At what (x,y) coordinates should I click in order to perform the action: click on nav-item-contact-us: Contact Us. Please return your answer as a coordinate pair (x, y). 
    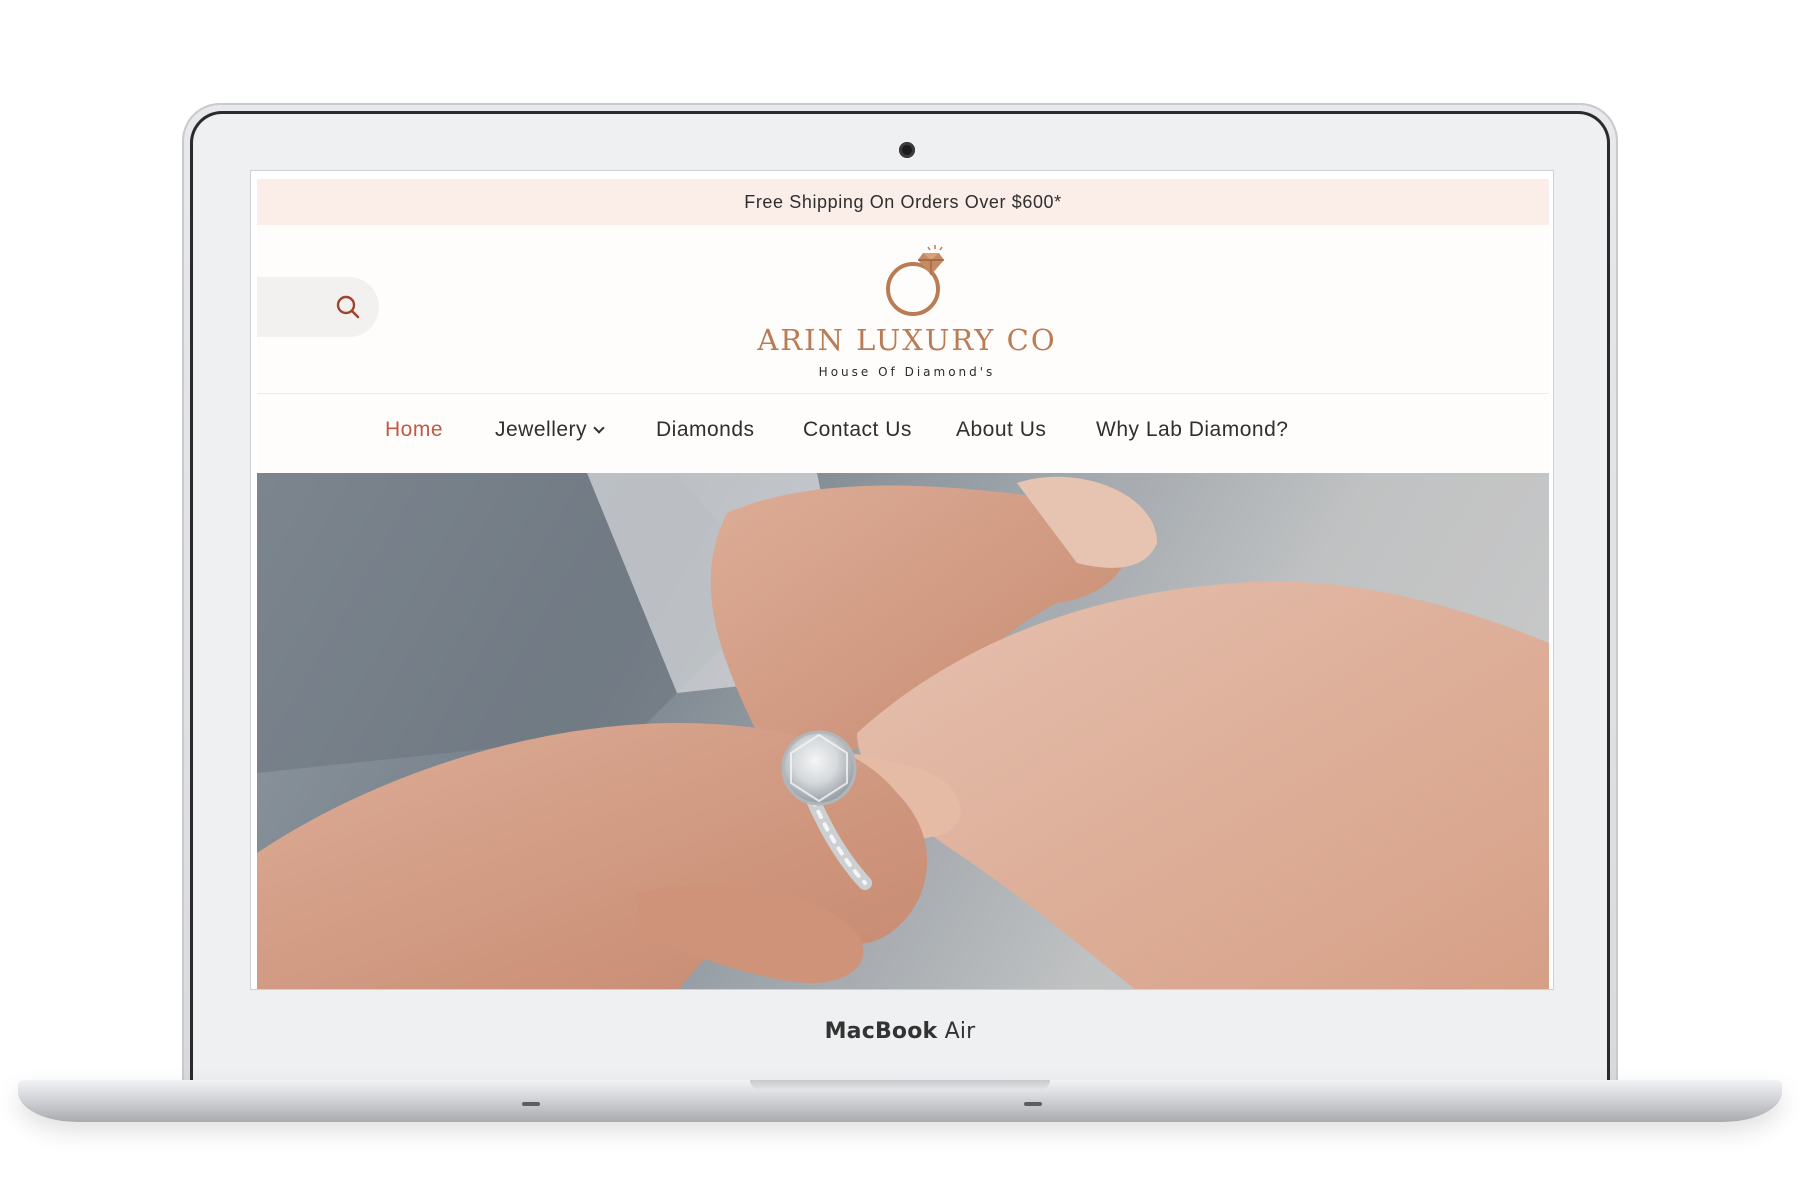
    Looking at the image, I should click on (857, 430).